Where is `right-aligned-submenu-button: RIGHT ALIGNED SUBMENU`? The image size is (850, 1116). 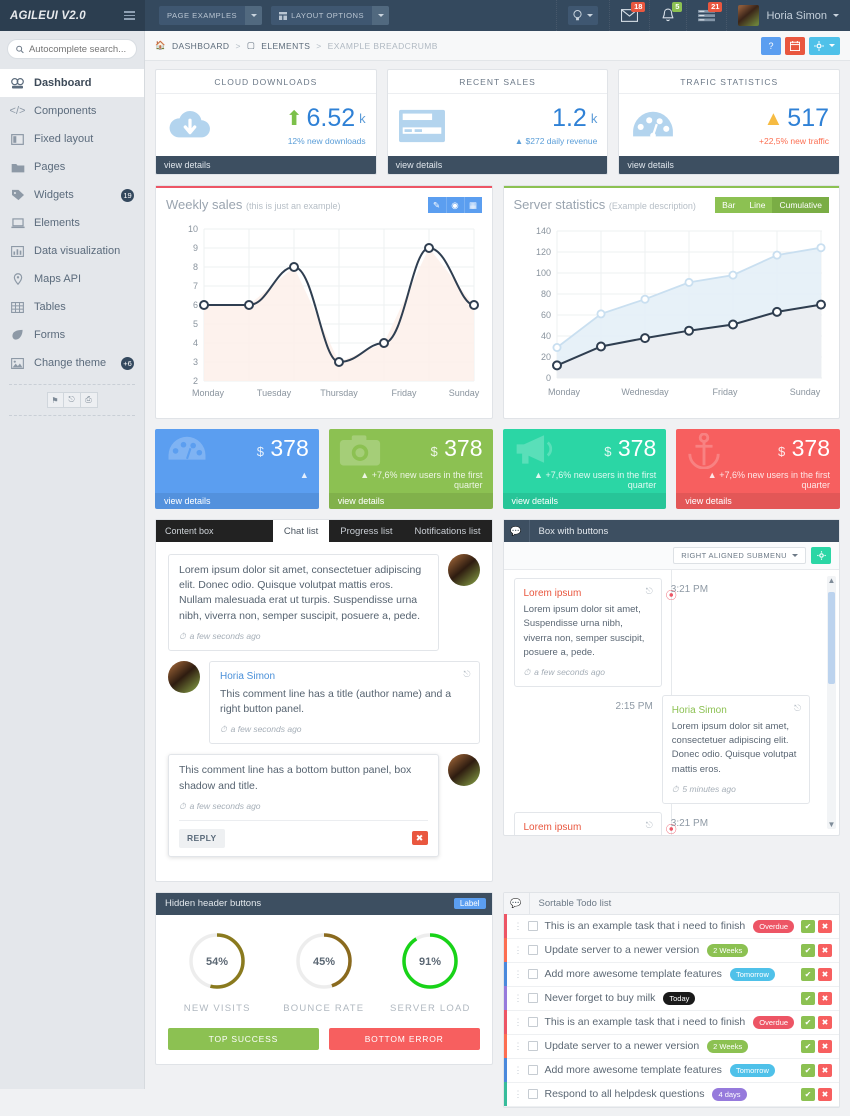
right-aligned-submenu-button: RIGHT ALIGNED SUBMENU is located at coordinates (739, 555).